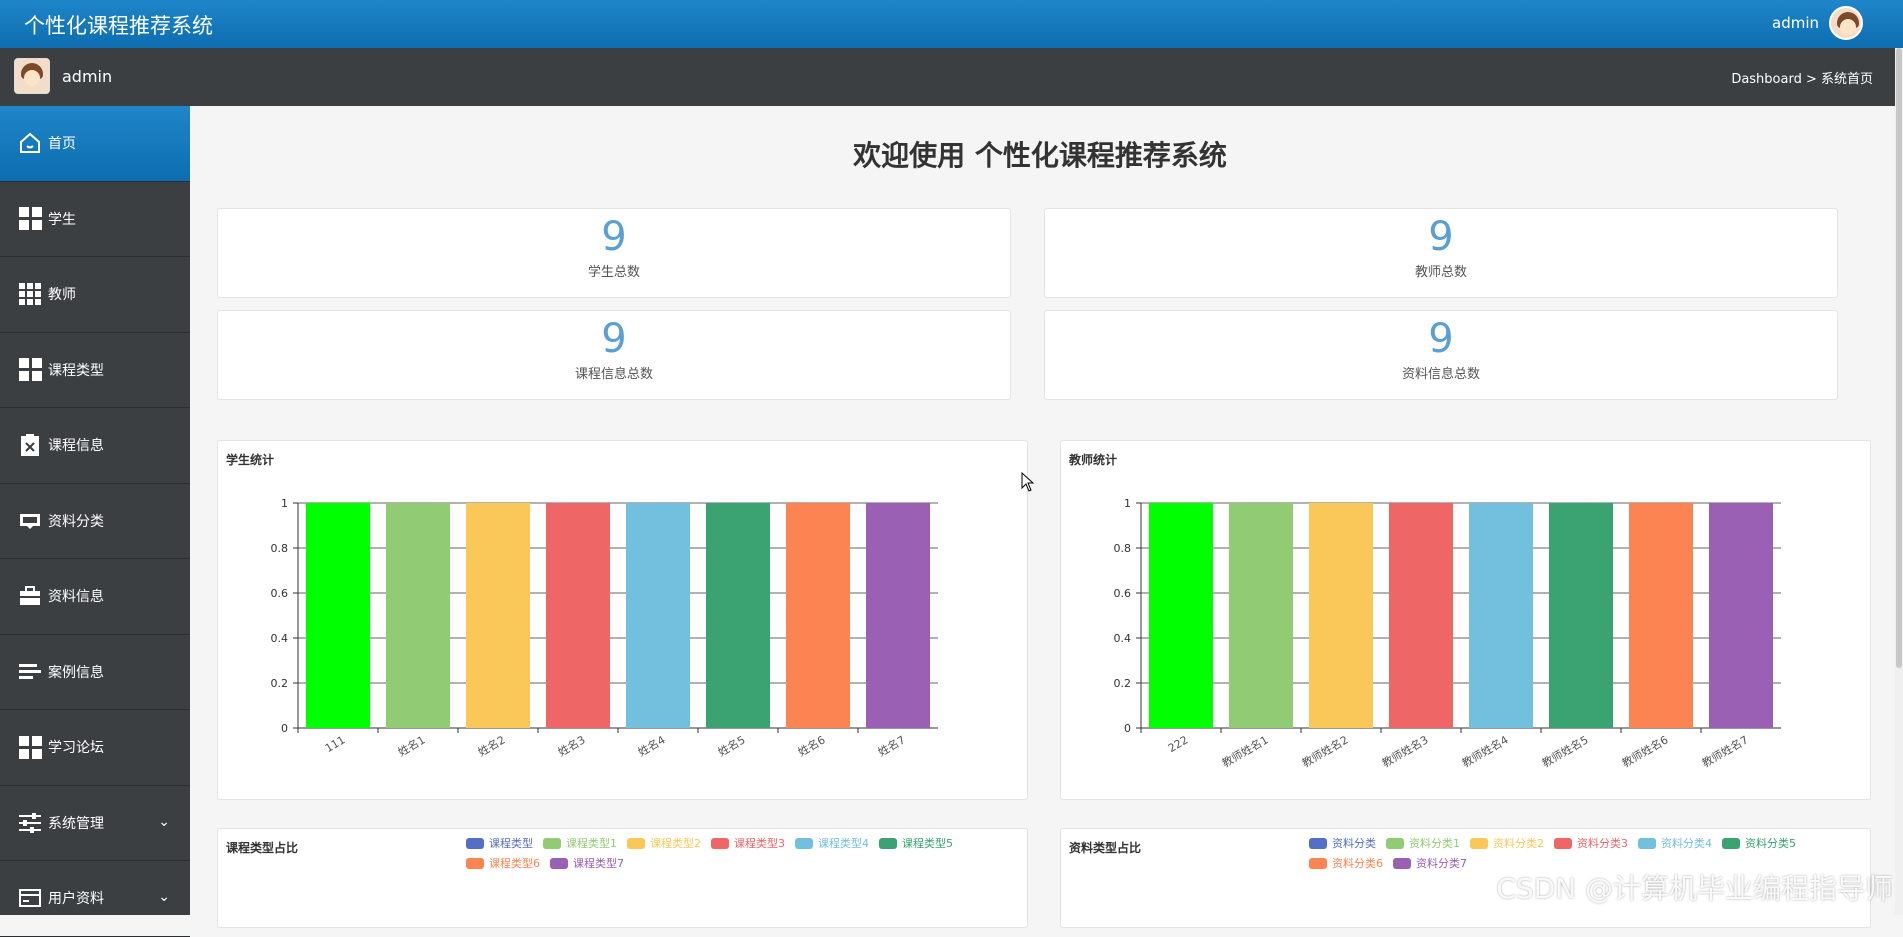 The height and width of the screenshot is (937, 1903). I want to click on legend-label: 资料分类2, so click(1518, 843).